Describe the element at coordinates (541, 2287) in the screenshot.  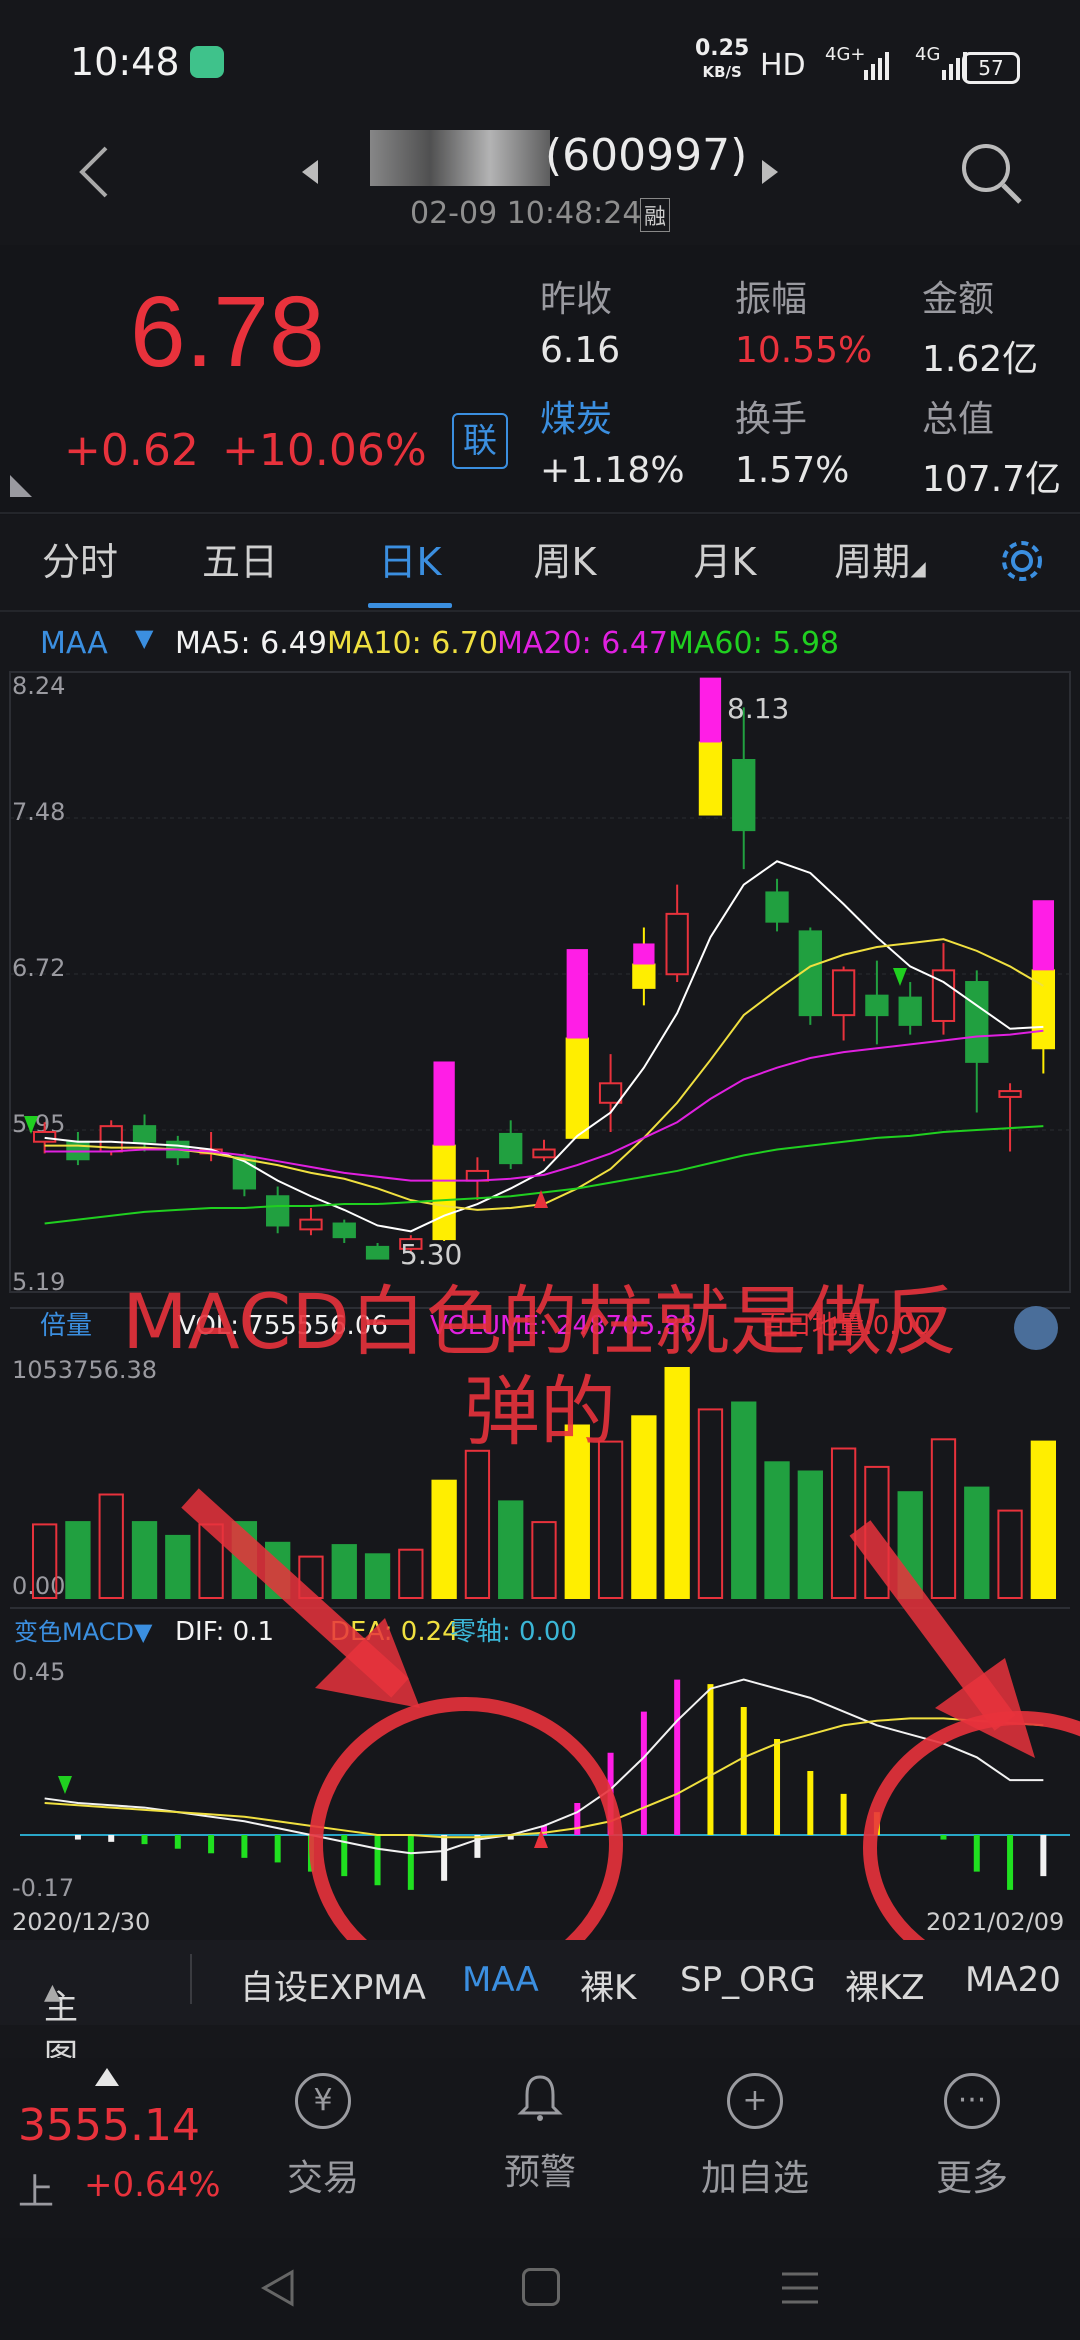
I see `system-home-icon` at that location.